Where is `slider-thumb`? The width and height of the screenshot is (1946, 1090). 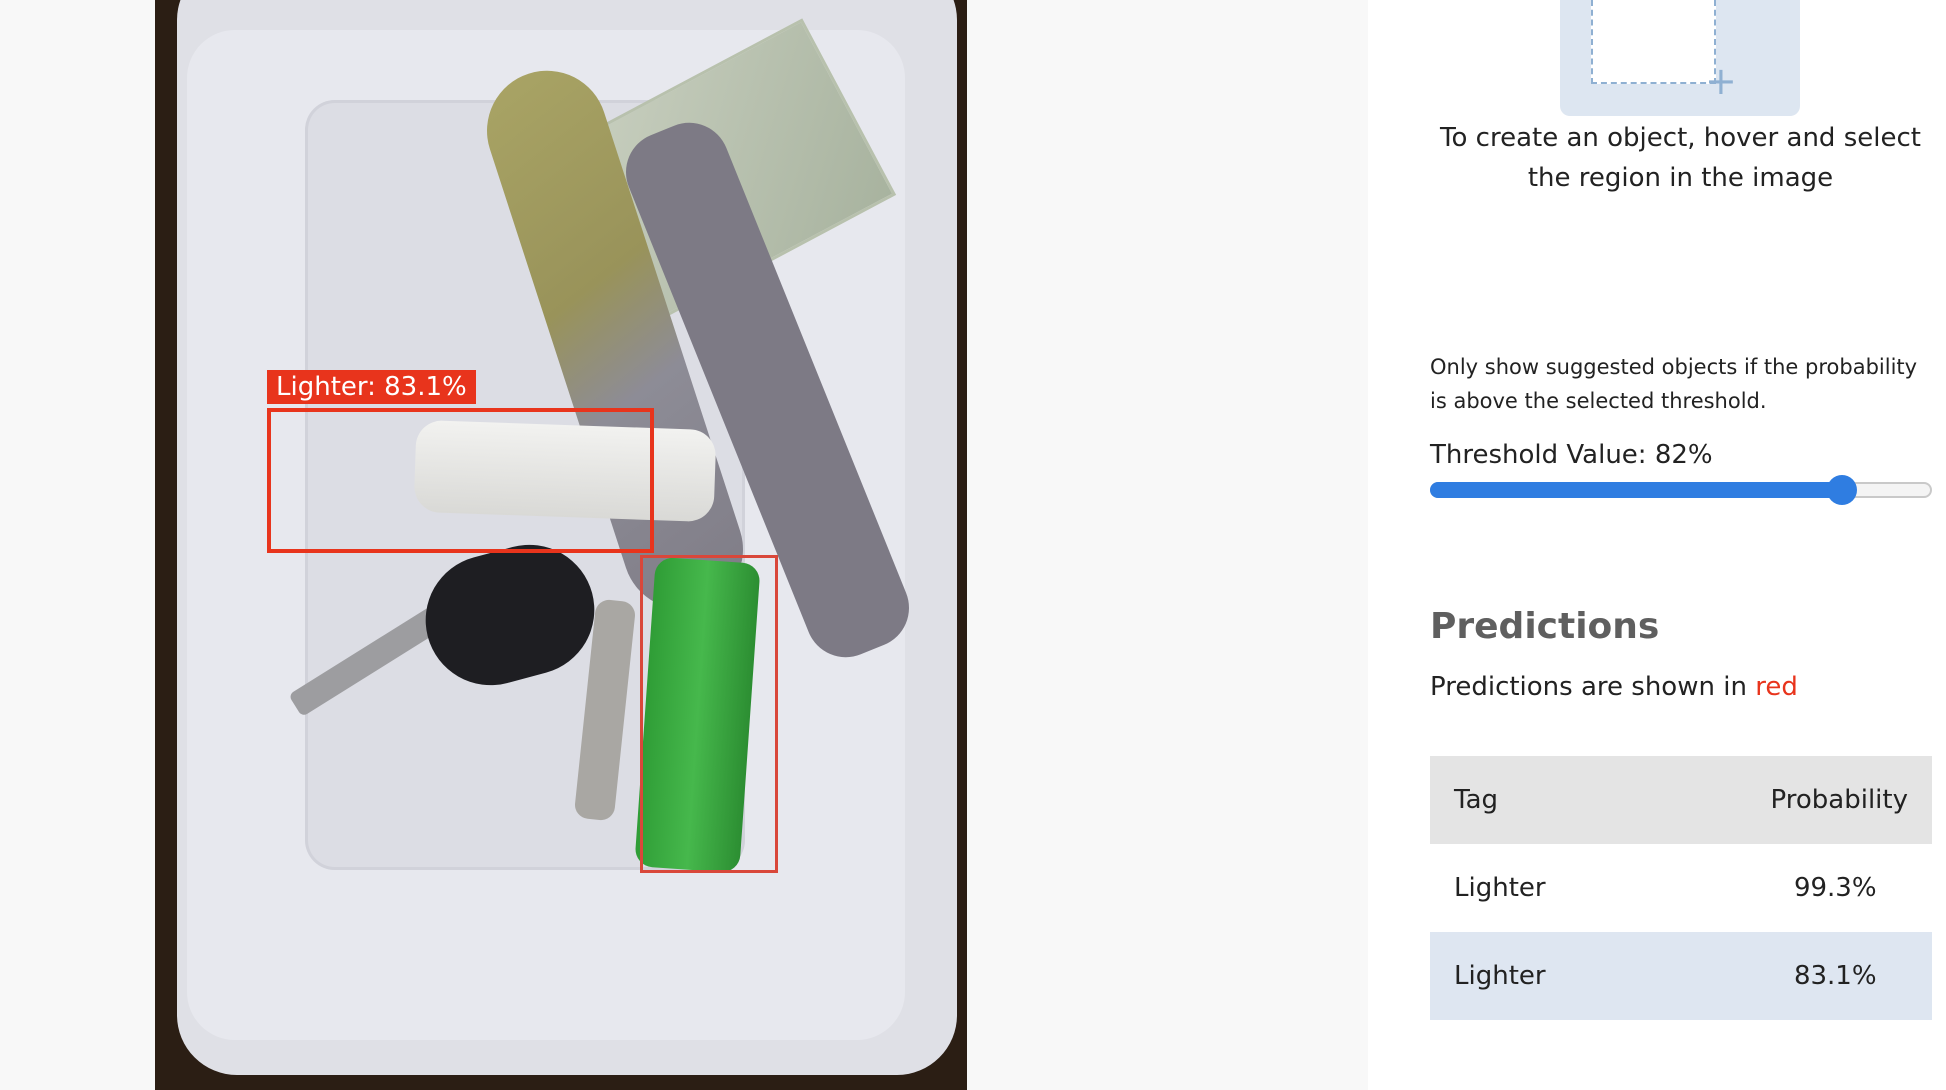
slider-thumb is located at coordinates (1841, 490).